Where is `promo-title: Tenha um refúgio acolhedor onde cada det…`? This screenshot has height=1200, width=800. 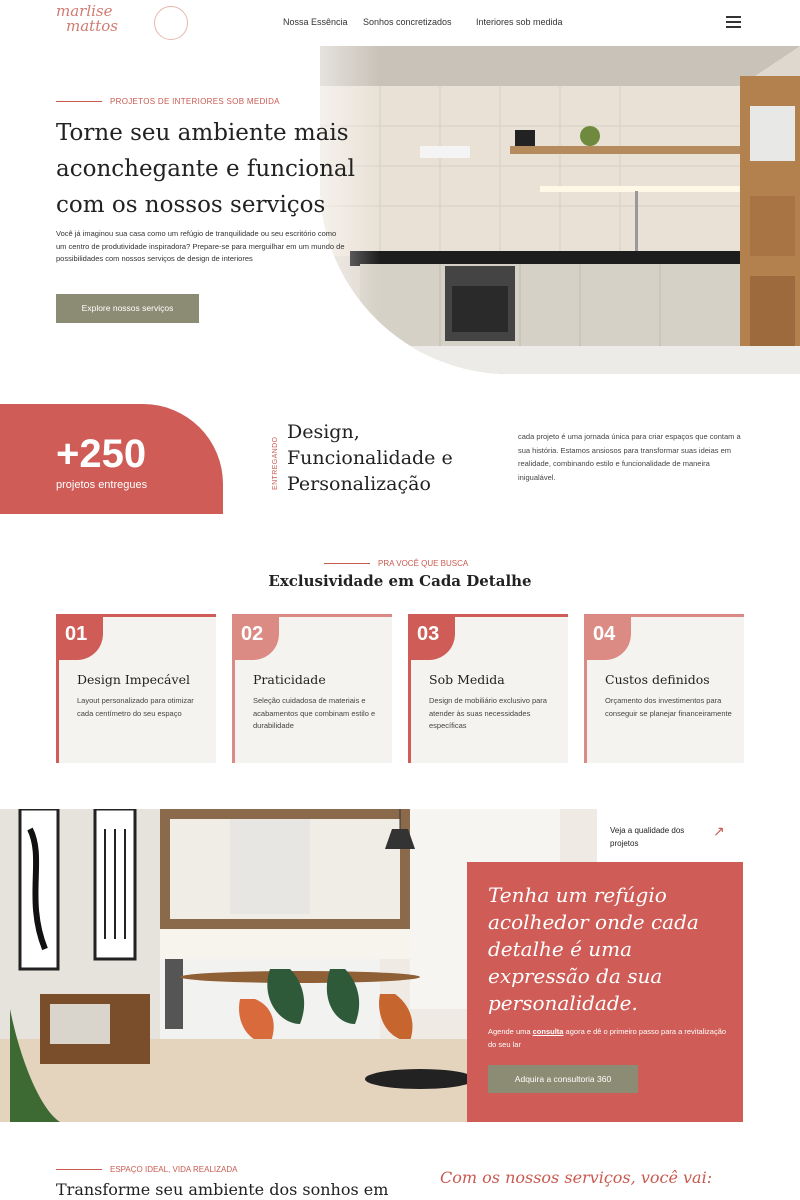 promo-title: Tenha um refúgio acolhedor onde cada det… is located at coordinates (593, 949).